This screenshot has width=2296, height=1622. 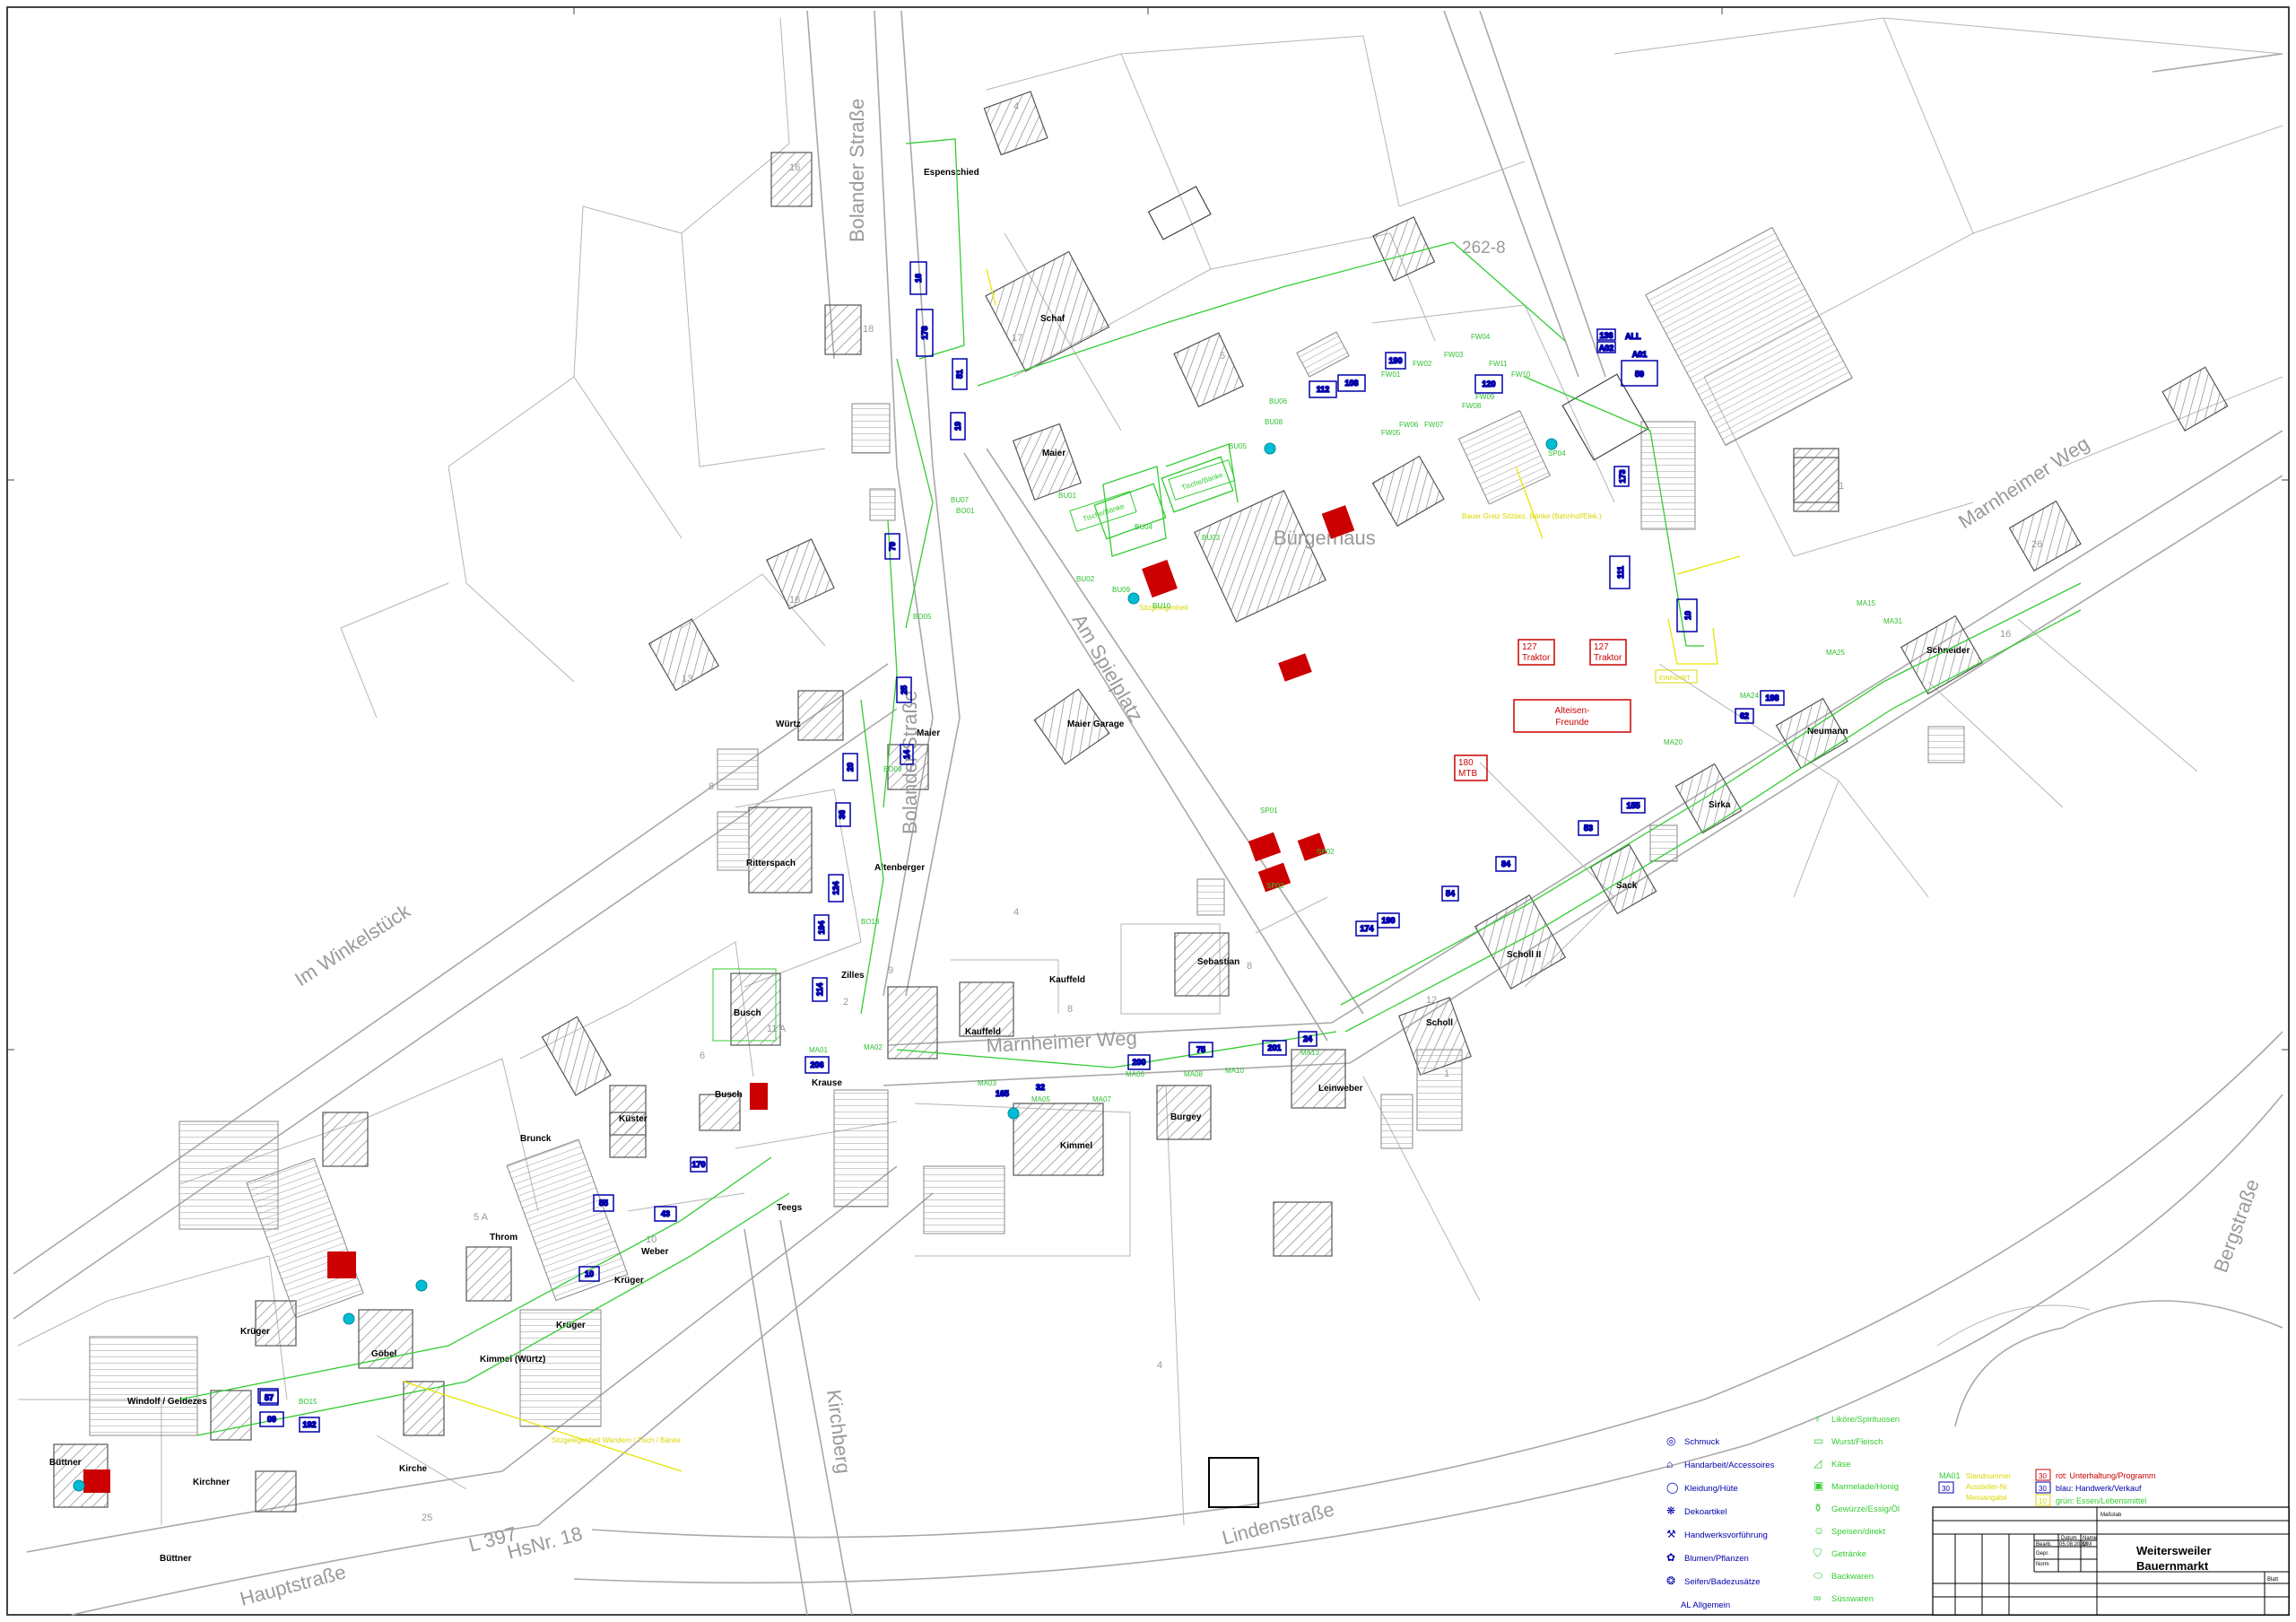 What do you see at coordinates (1076, 1146) in the screenshot?
I see `owner-label: Kimmel` at bounding box center [1076, 1146].